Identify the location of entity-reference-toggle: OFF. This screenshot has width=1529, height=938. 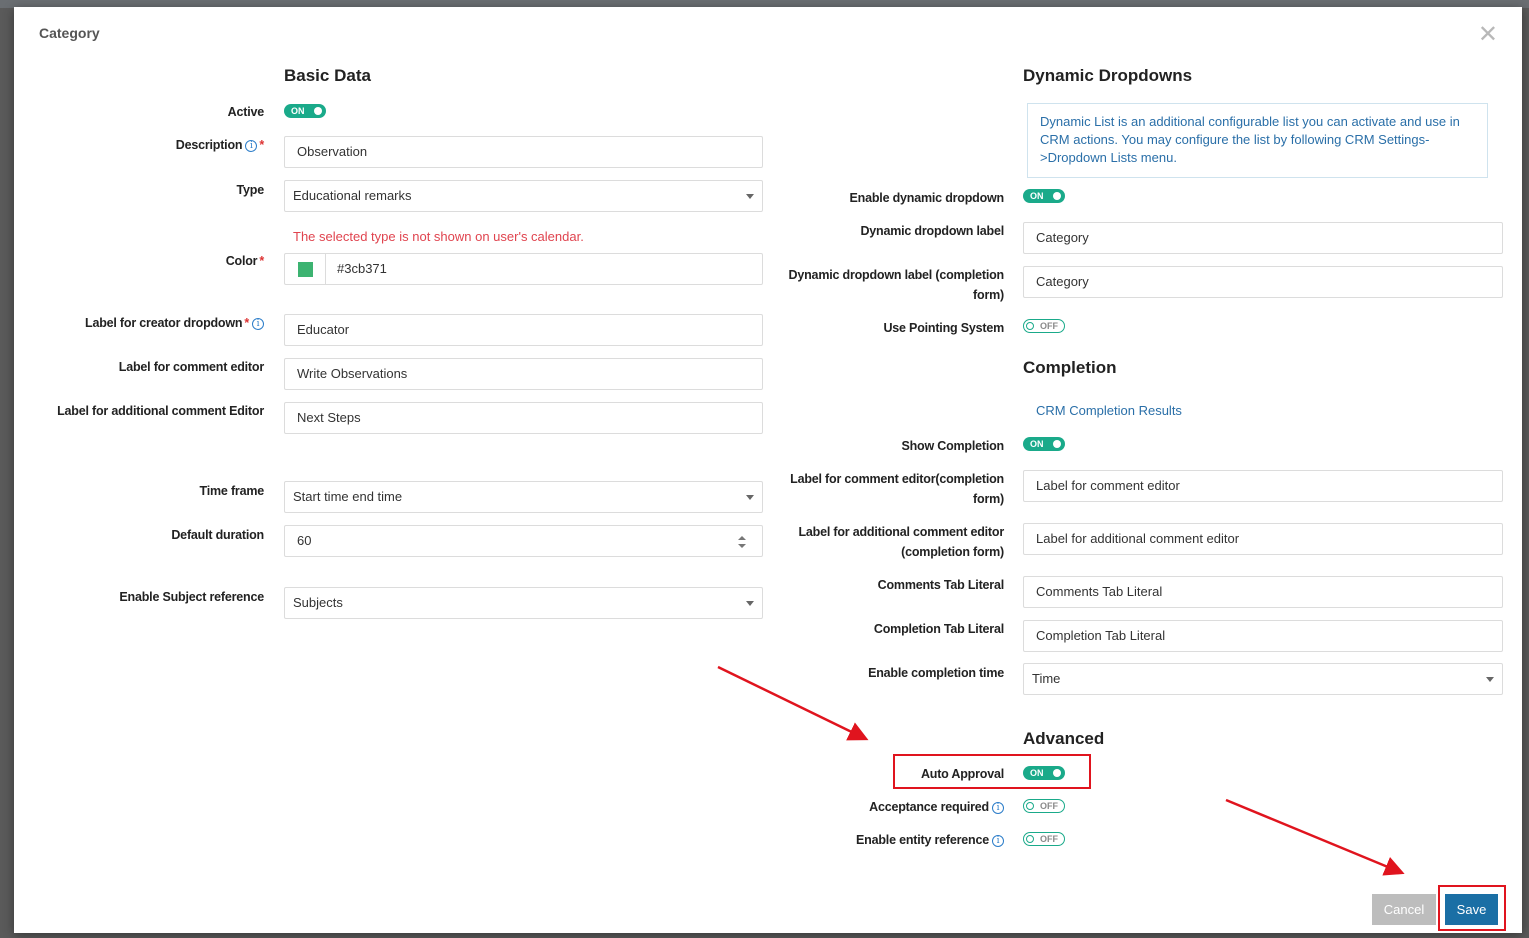
(1044, 839).